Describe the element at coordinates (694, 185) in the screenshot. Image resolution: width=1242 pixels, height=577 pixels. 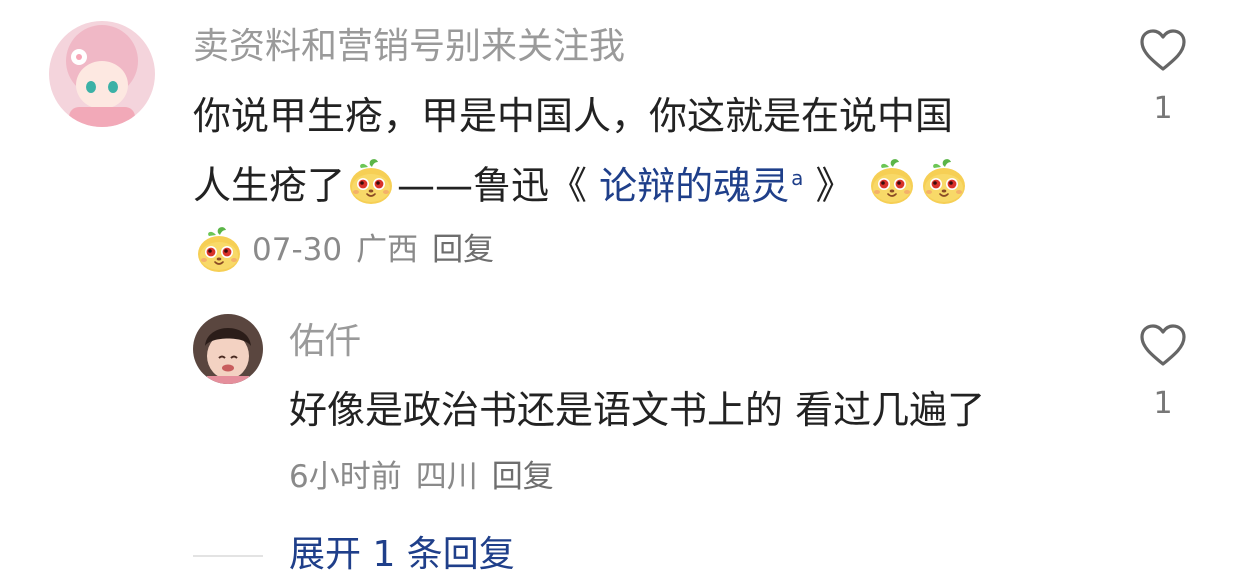
I see `search-link-label: 论辩的魂灵` at that location.